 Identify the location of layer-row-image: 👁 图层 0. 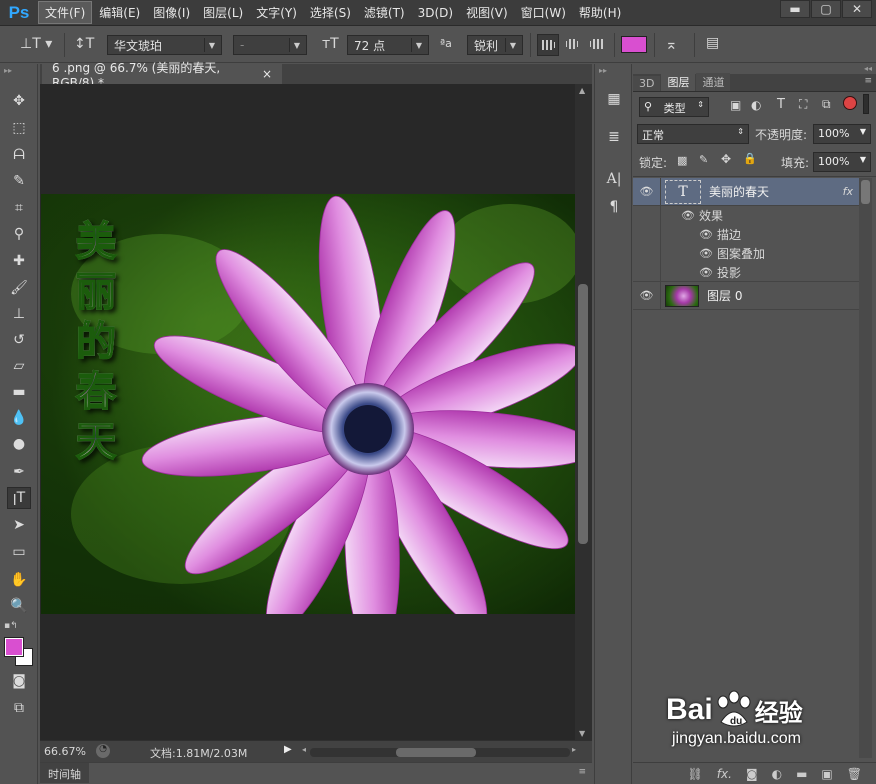
(746, 296).